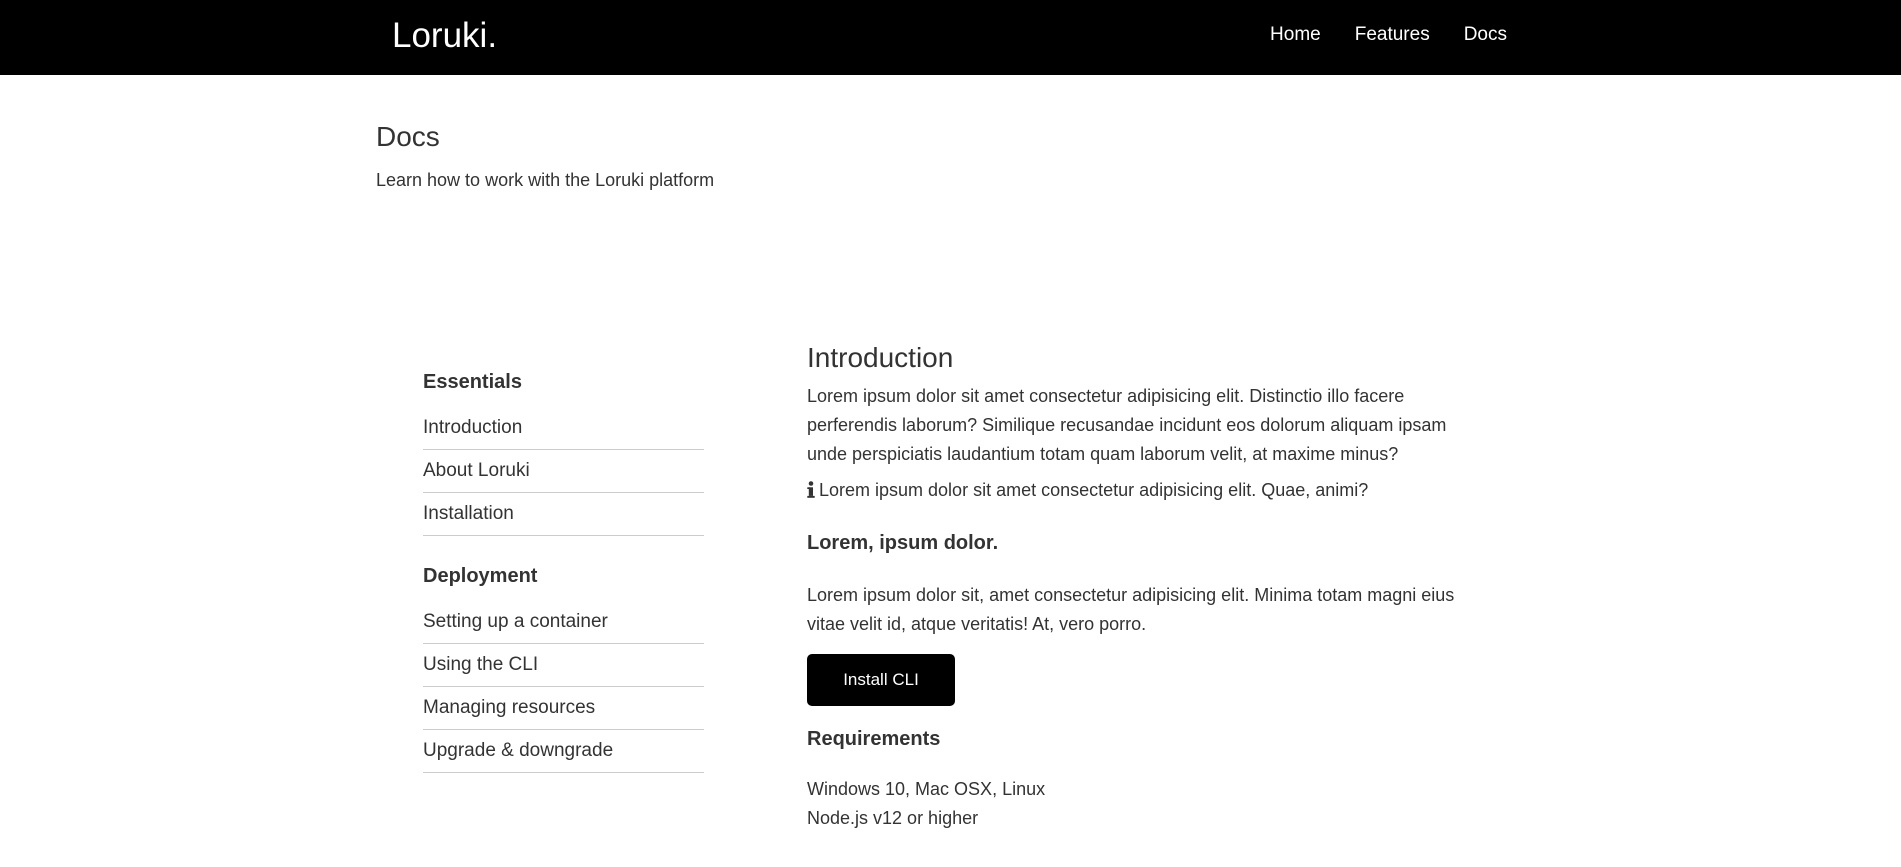 Image resolution: width=1902 pixels, height=867 pixels. I want to click on requirements-heading: Requirements, so click(874, 739).